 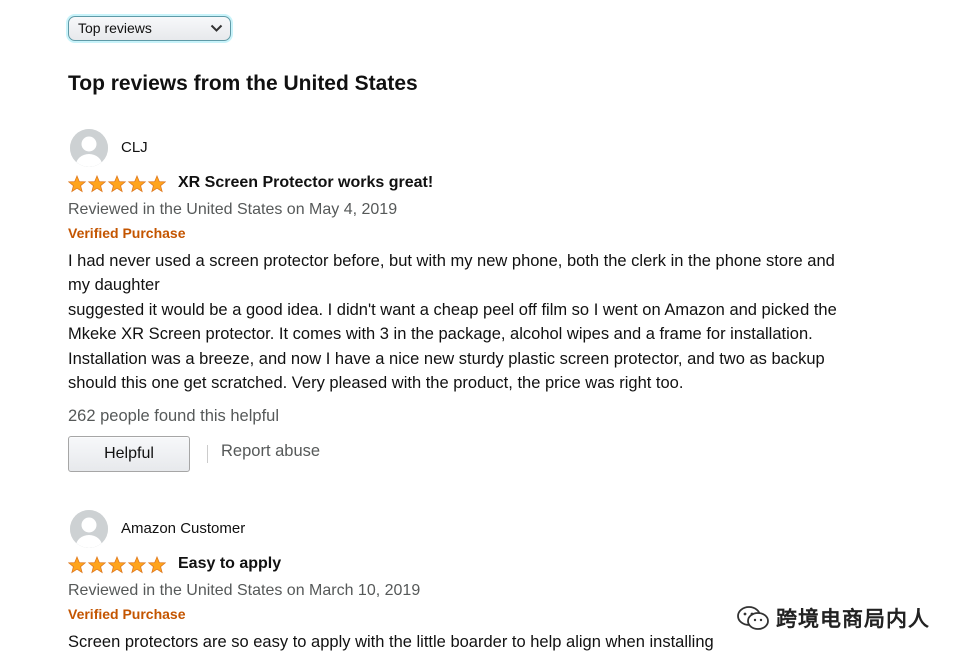 What do you see at coordinates (115, 28) in the screenshot?
I see `sort-selected-label: Top reviews` at bounding box center [115, 28].